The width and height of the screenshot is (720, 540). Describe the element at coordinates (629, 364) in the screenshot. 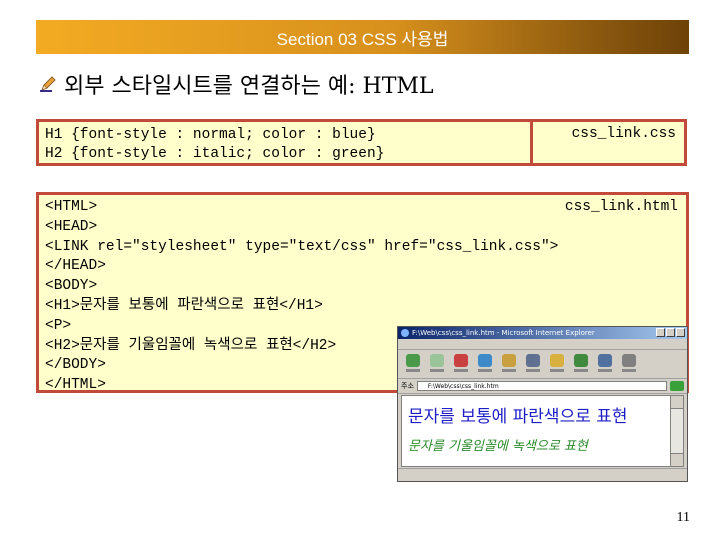

I see `print-icon` at that location.